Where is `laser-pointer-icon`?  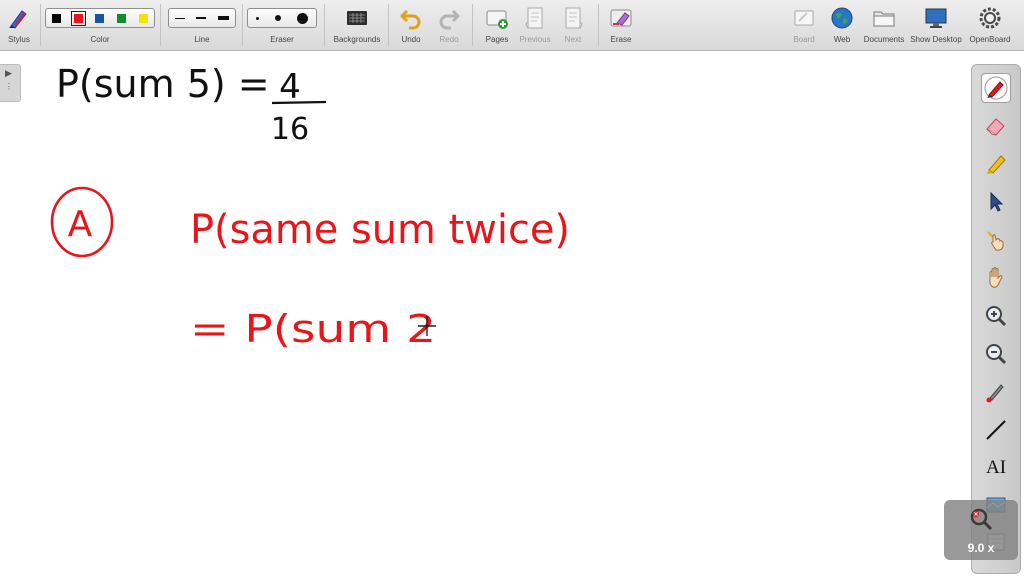 laser-pointer-icon is located at coordinates (995, 393).